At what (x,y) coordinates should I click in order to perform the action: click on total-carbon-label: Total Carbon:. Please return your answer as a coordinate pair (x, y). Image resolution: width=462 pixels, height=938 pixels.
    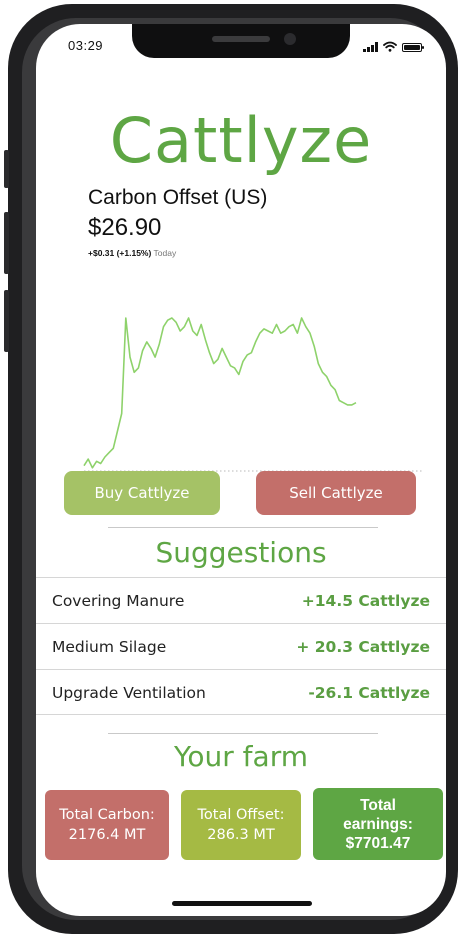
    Looking at the image, I should click on (107, 815).